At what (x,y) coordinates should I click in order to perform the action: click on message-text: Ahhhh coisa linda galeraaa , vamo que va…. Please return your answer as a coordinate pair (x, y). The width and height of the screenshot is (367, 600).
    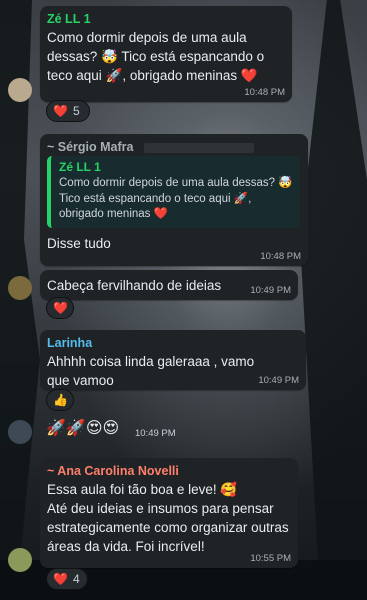
    Looking at the image, I should click on (152, 371).